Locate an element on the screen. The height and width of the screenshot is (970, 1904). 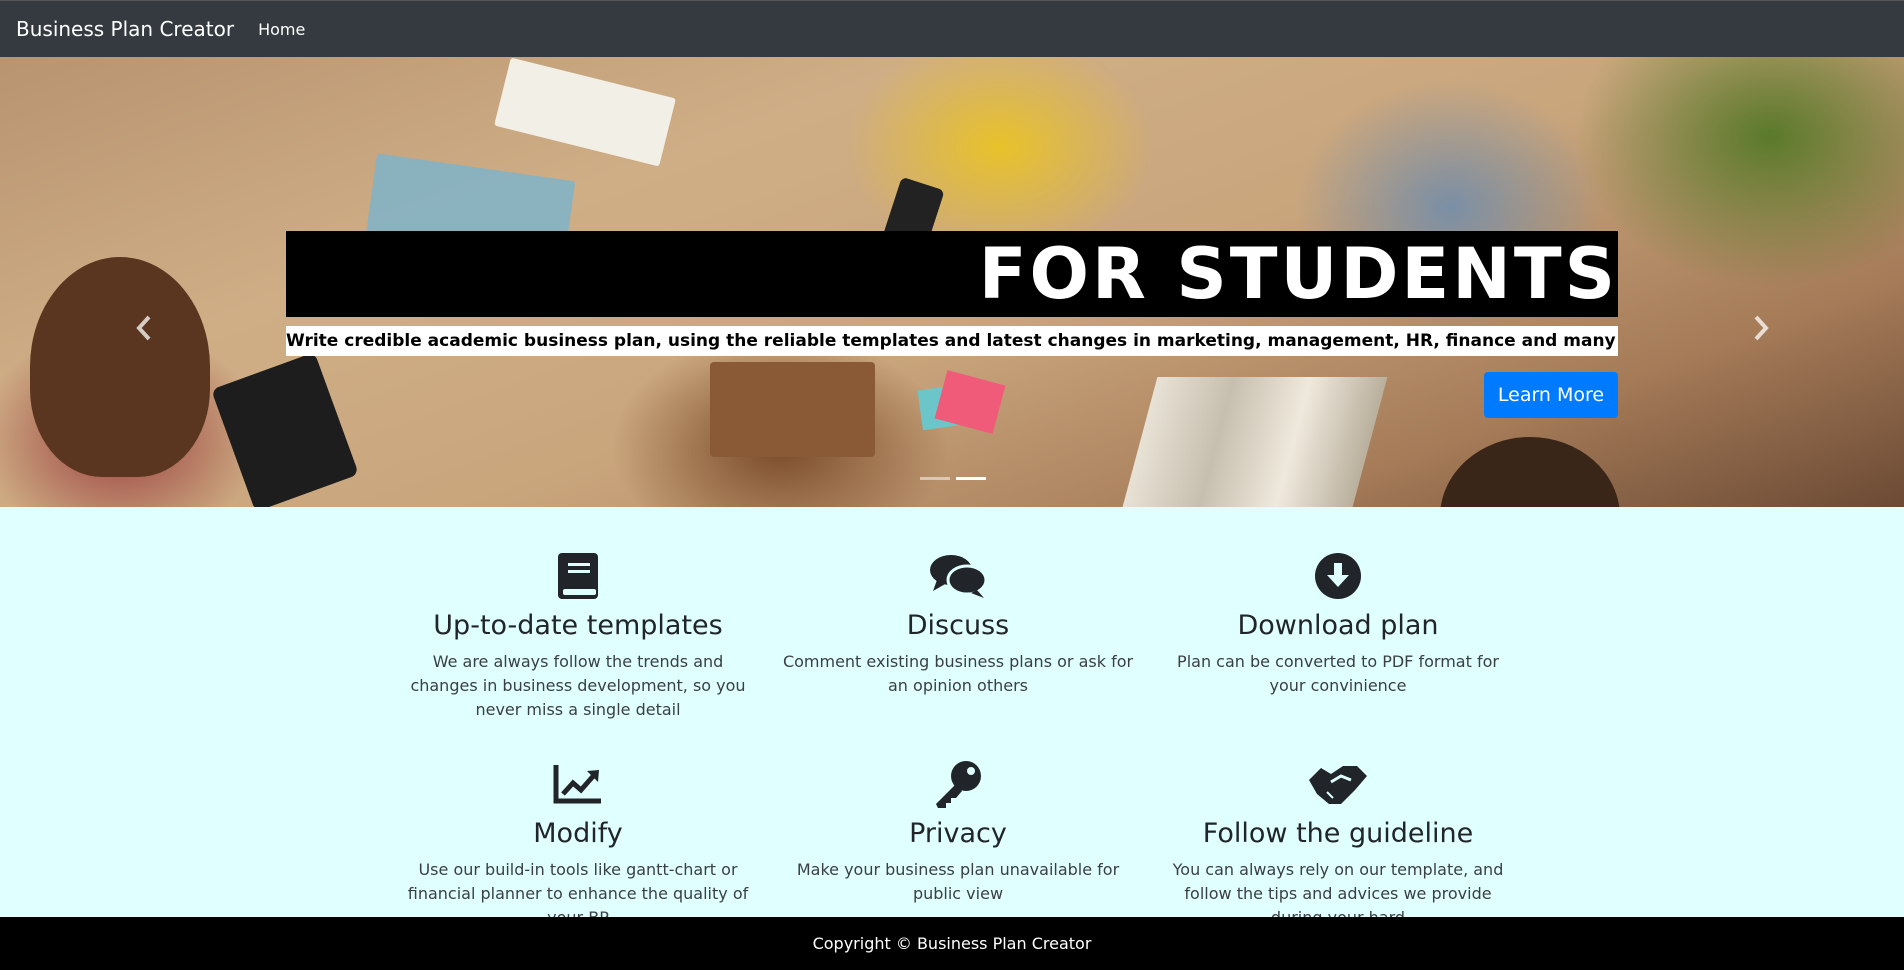
carousel-next-button is located at coordinates (1761, 331).